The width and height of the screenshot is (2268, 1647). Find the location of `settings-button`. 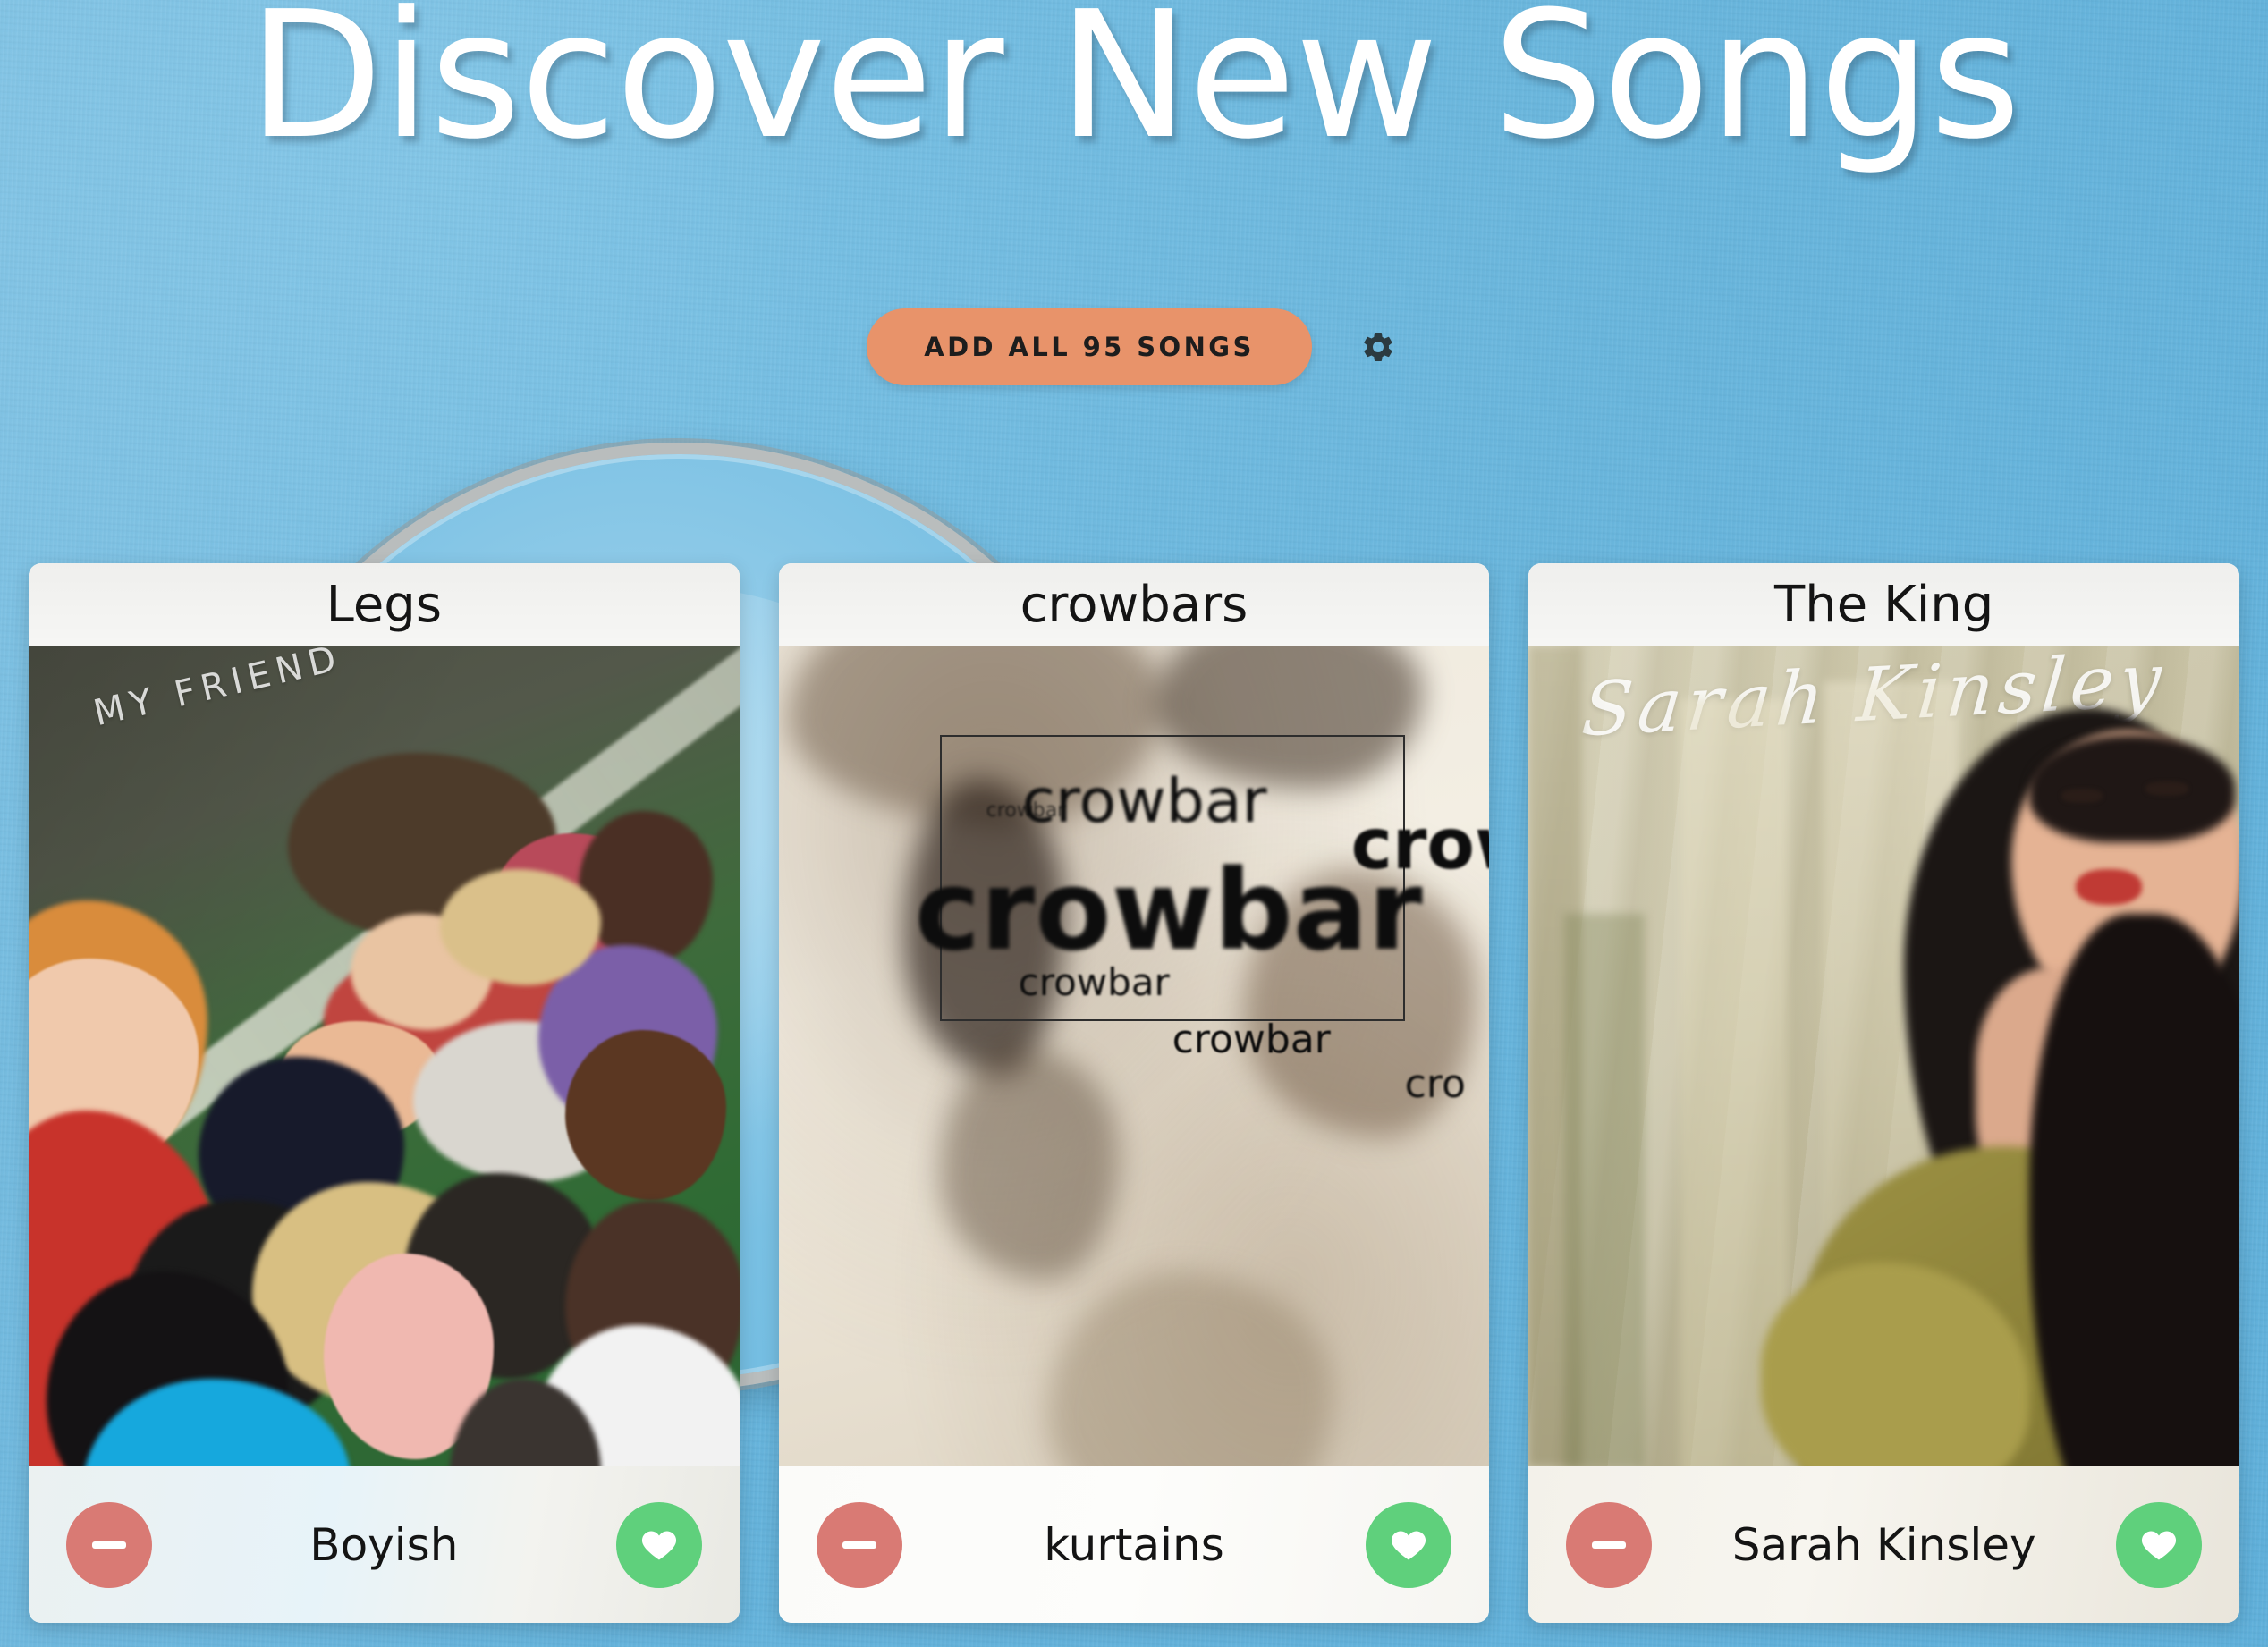

settings-button is located at coordinates (1378, 347).